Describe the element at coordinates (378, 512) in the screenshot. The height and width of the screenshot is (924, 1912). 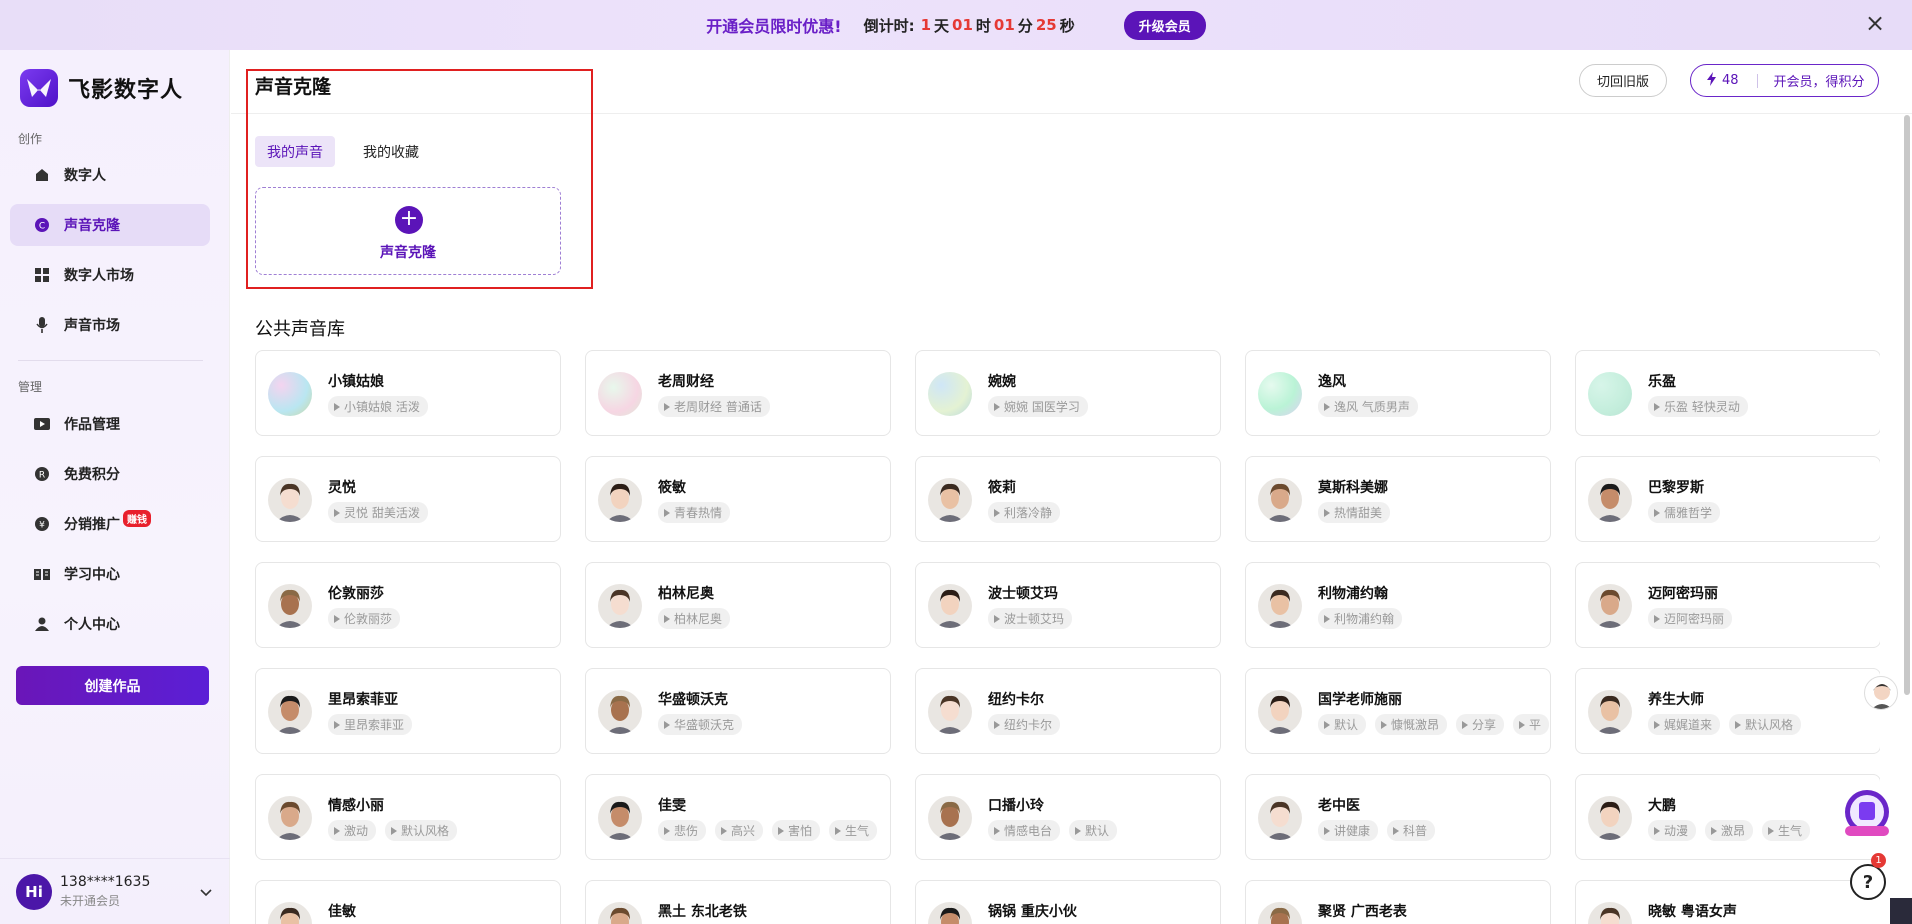
I see `voice-tag-play: 灵悦 甜美活泼` at that location.